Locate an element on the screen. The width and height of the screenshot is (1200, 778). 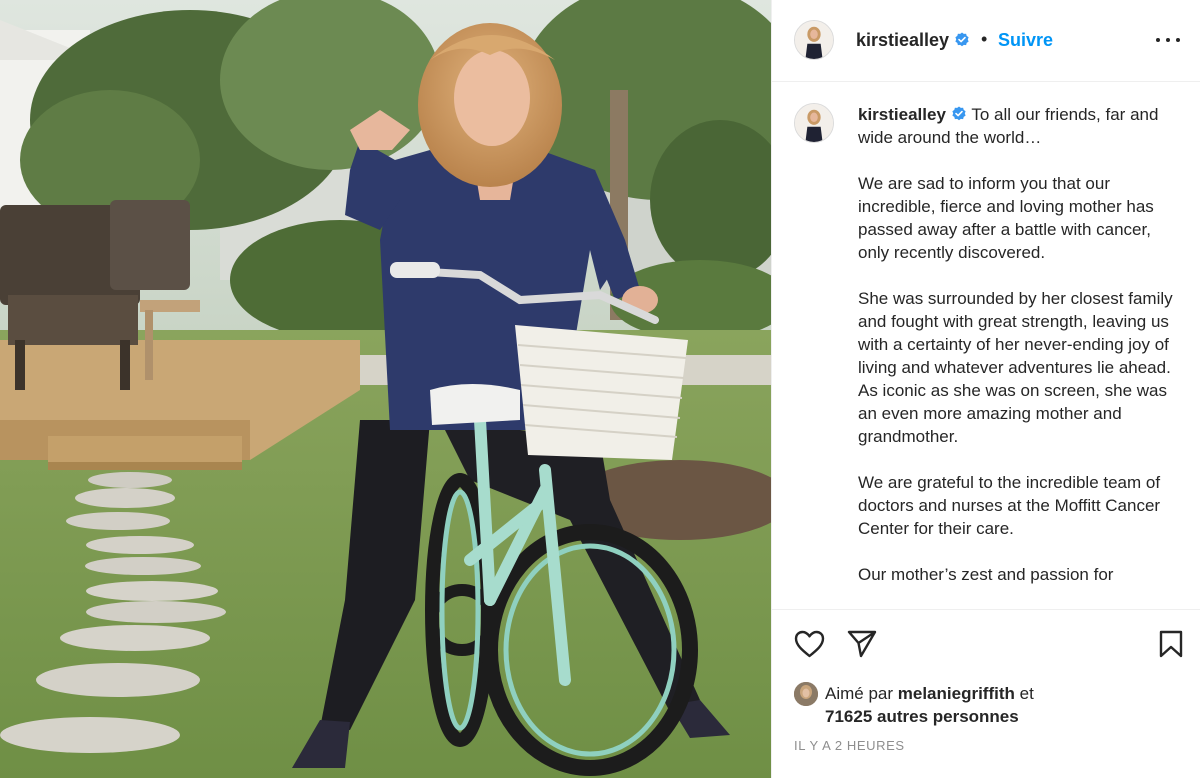
others-count-link: 71625 autres personnes is located at coordinates (922, 717).